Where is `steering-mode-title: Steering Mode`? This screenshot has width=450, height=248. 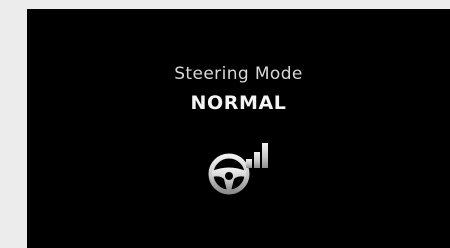 steering-mode-title: Steering Mode is located at coordinates (238, 74).